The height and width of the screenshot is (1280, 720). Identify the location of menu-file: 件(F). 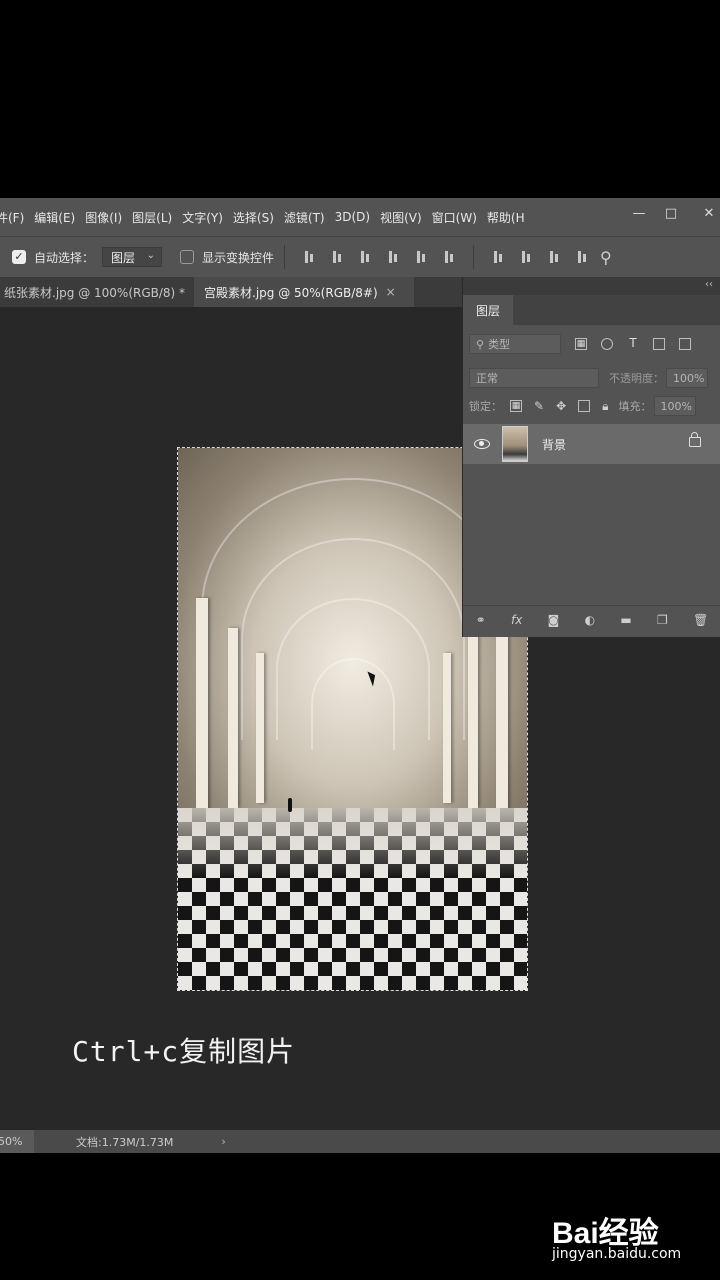
(14, 217).